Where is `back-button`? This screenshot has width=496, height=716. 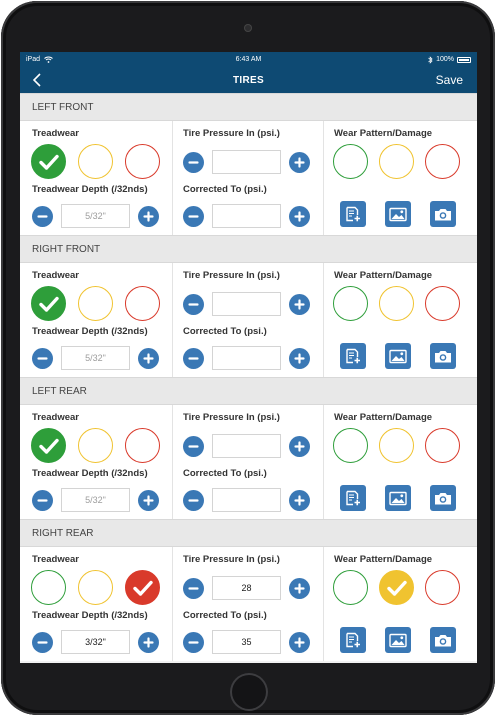 back-button is located at coordinates (37, 80).